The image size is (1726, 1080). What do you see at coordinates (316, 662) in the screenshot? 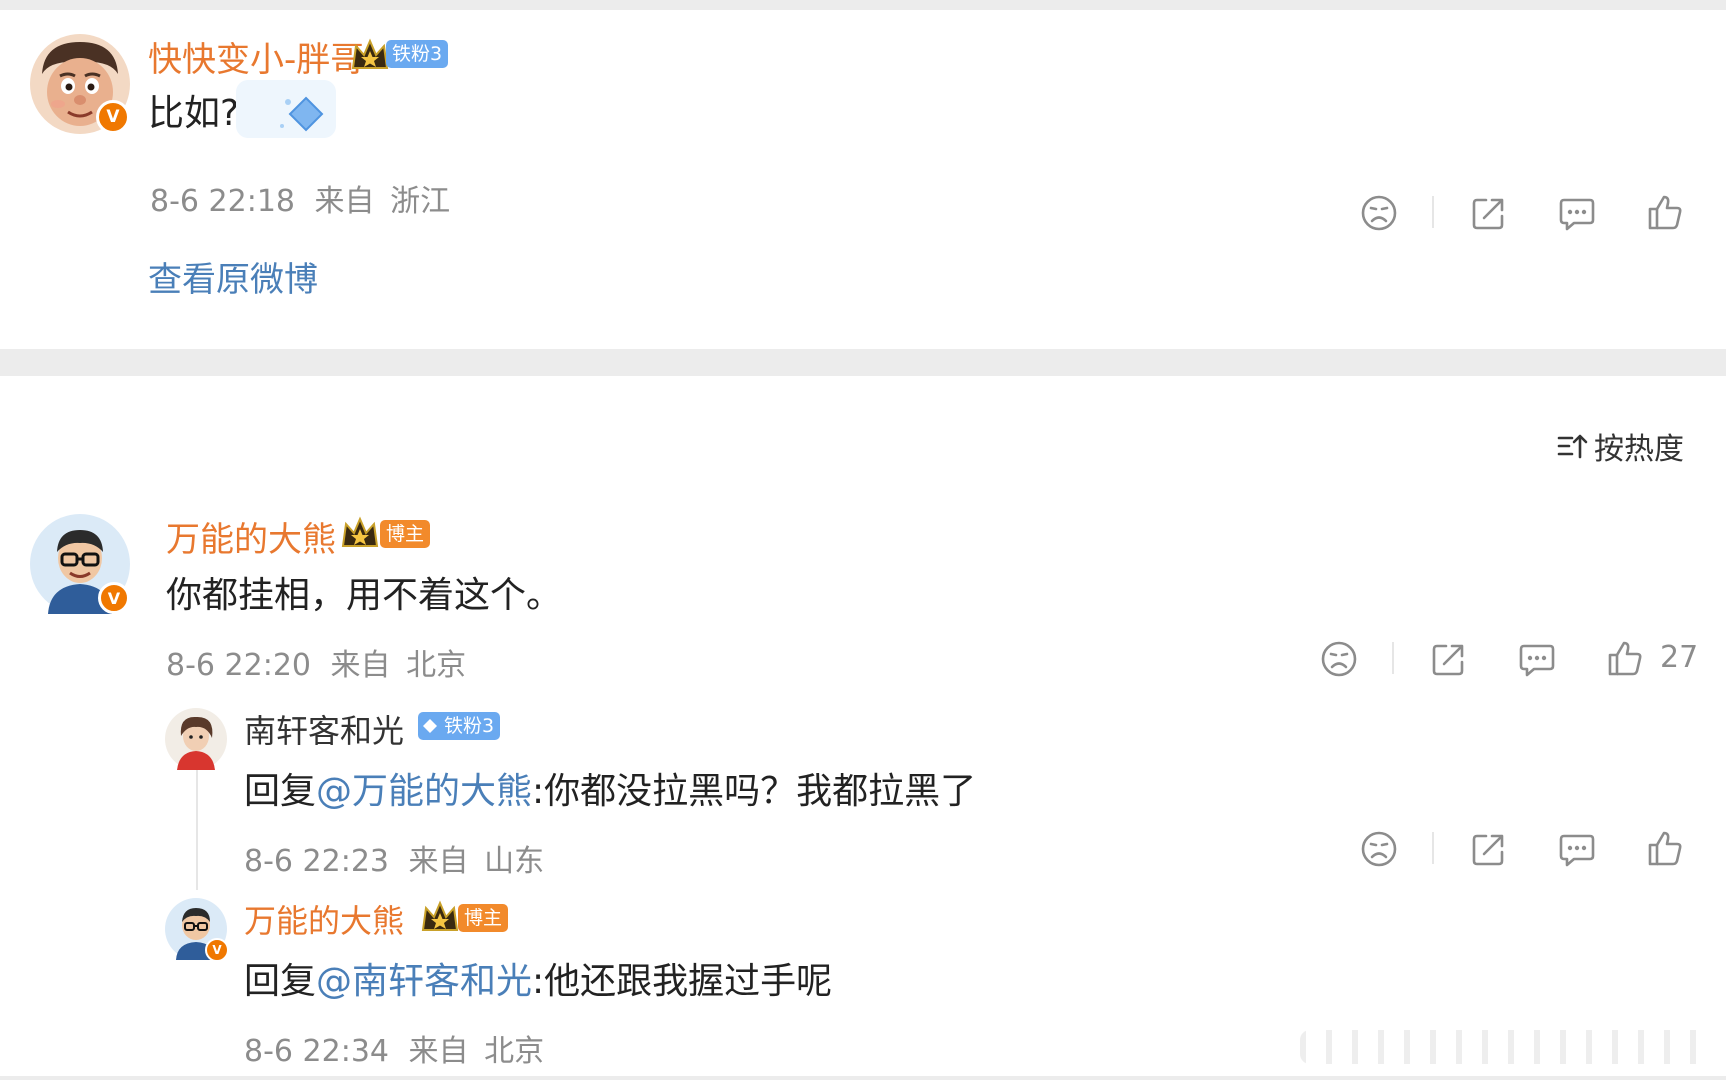
I see `comment-meta: 8-6 22:20 来自 北京` at bounding box center [316, 662].